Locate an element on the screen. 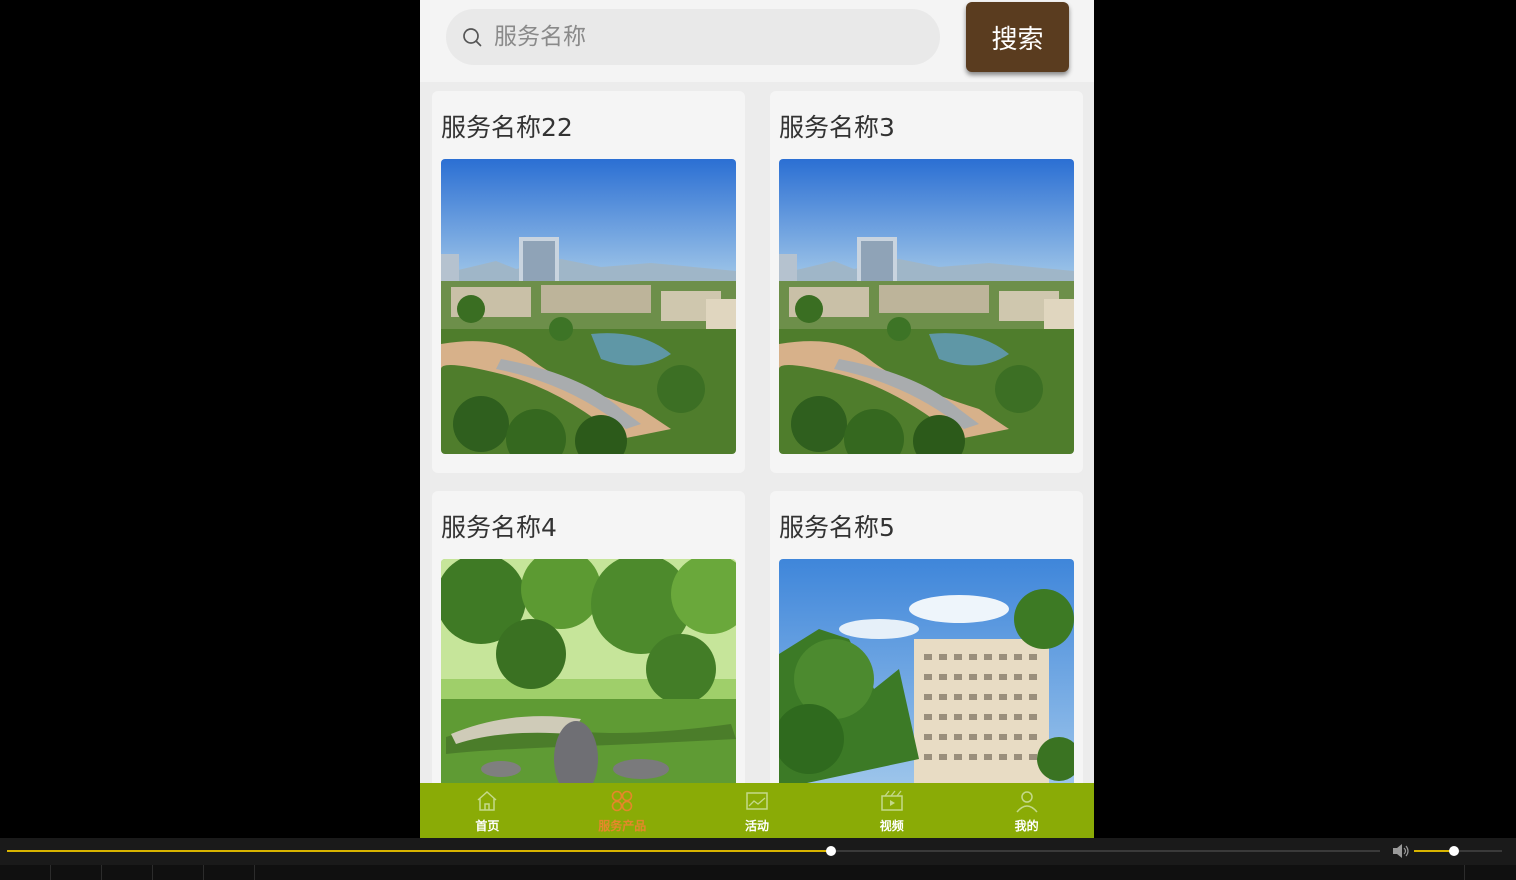 The image size is (1516, 880). status-strip is located at coordinates (758, 872).